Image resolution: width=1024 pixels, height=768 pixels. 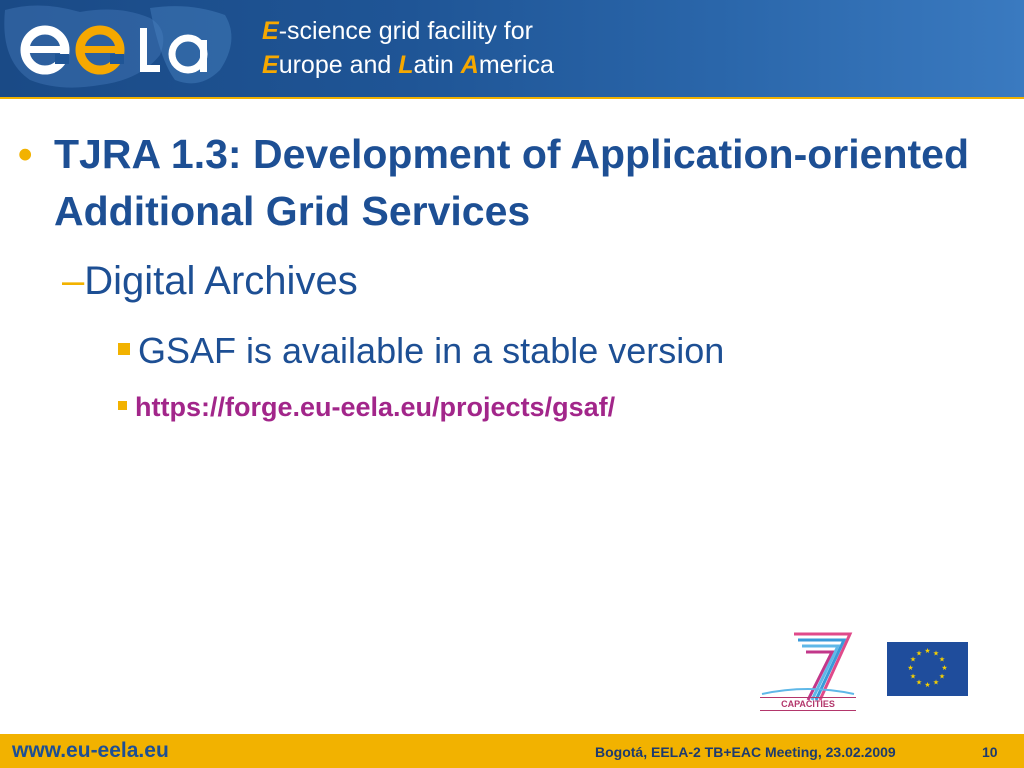 I want to click on tagline-accent-e: E, so click(x=270, y=31).